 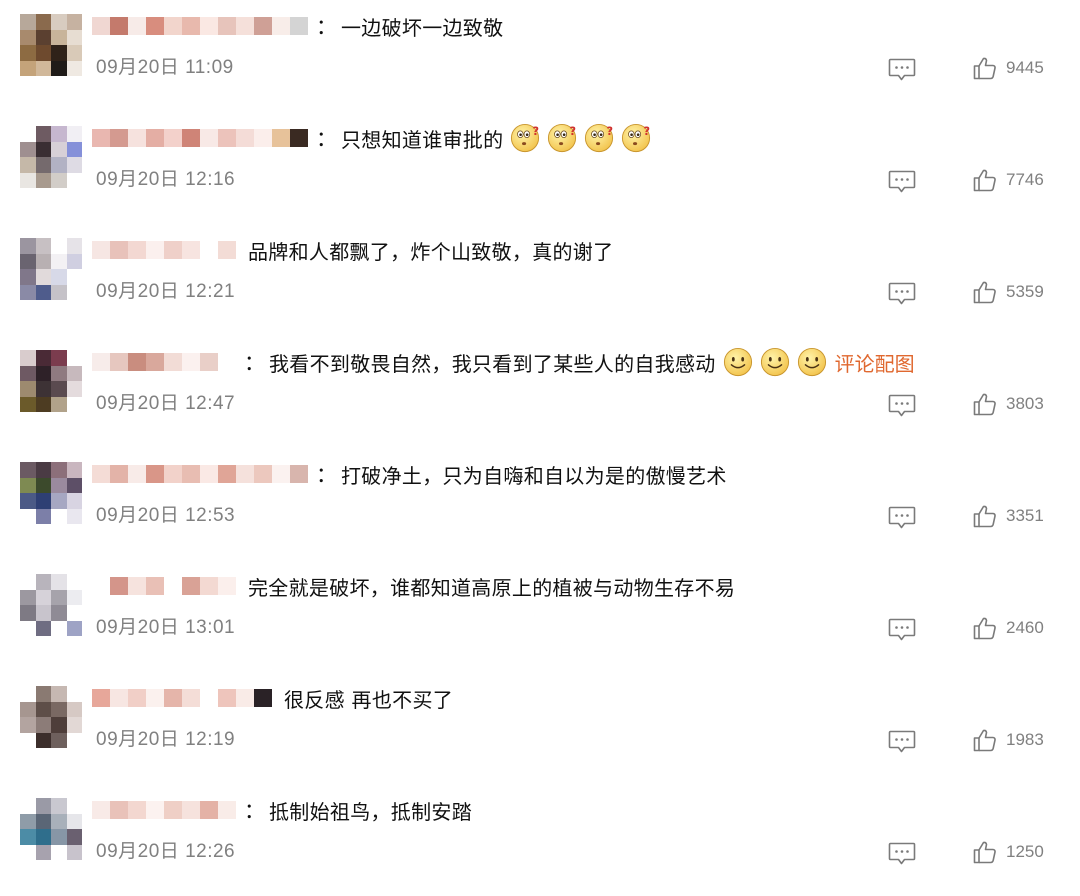 I want to click on comment-timestamp: 09月20日 12:16, so click(x=165, y=177).